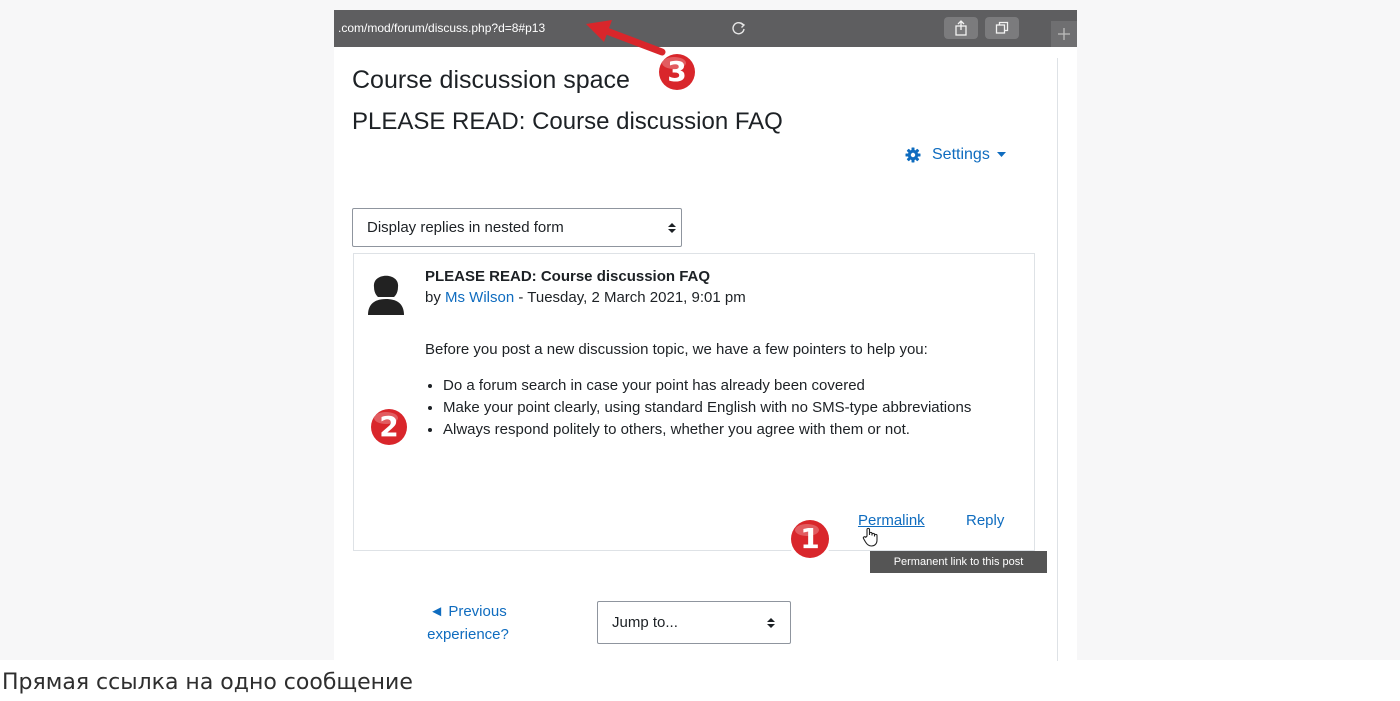 The width and height of the screenshot is (1400, 701). Describe the element at coordinates (568, 276) in the screenshot. I see `post-subject: PLEASE READ: Course discussion FAQ` at that location.